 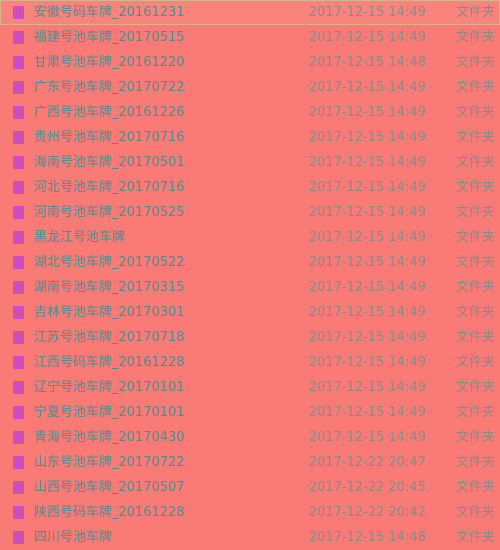 I want to click on file-name-label: 河北号池车牌_20170716, so click(x=109, y=187).